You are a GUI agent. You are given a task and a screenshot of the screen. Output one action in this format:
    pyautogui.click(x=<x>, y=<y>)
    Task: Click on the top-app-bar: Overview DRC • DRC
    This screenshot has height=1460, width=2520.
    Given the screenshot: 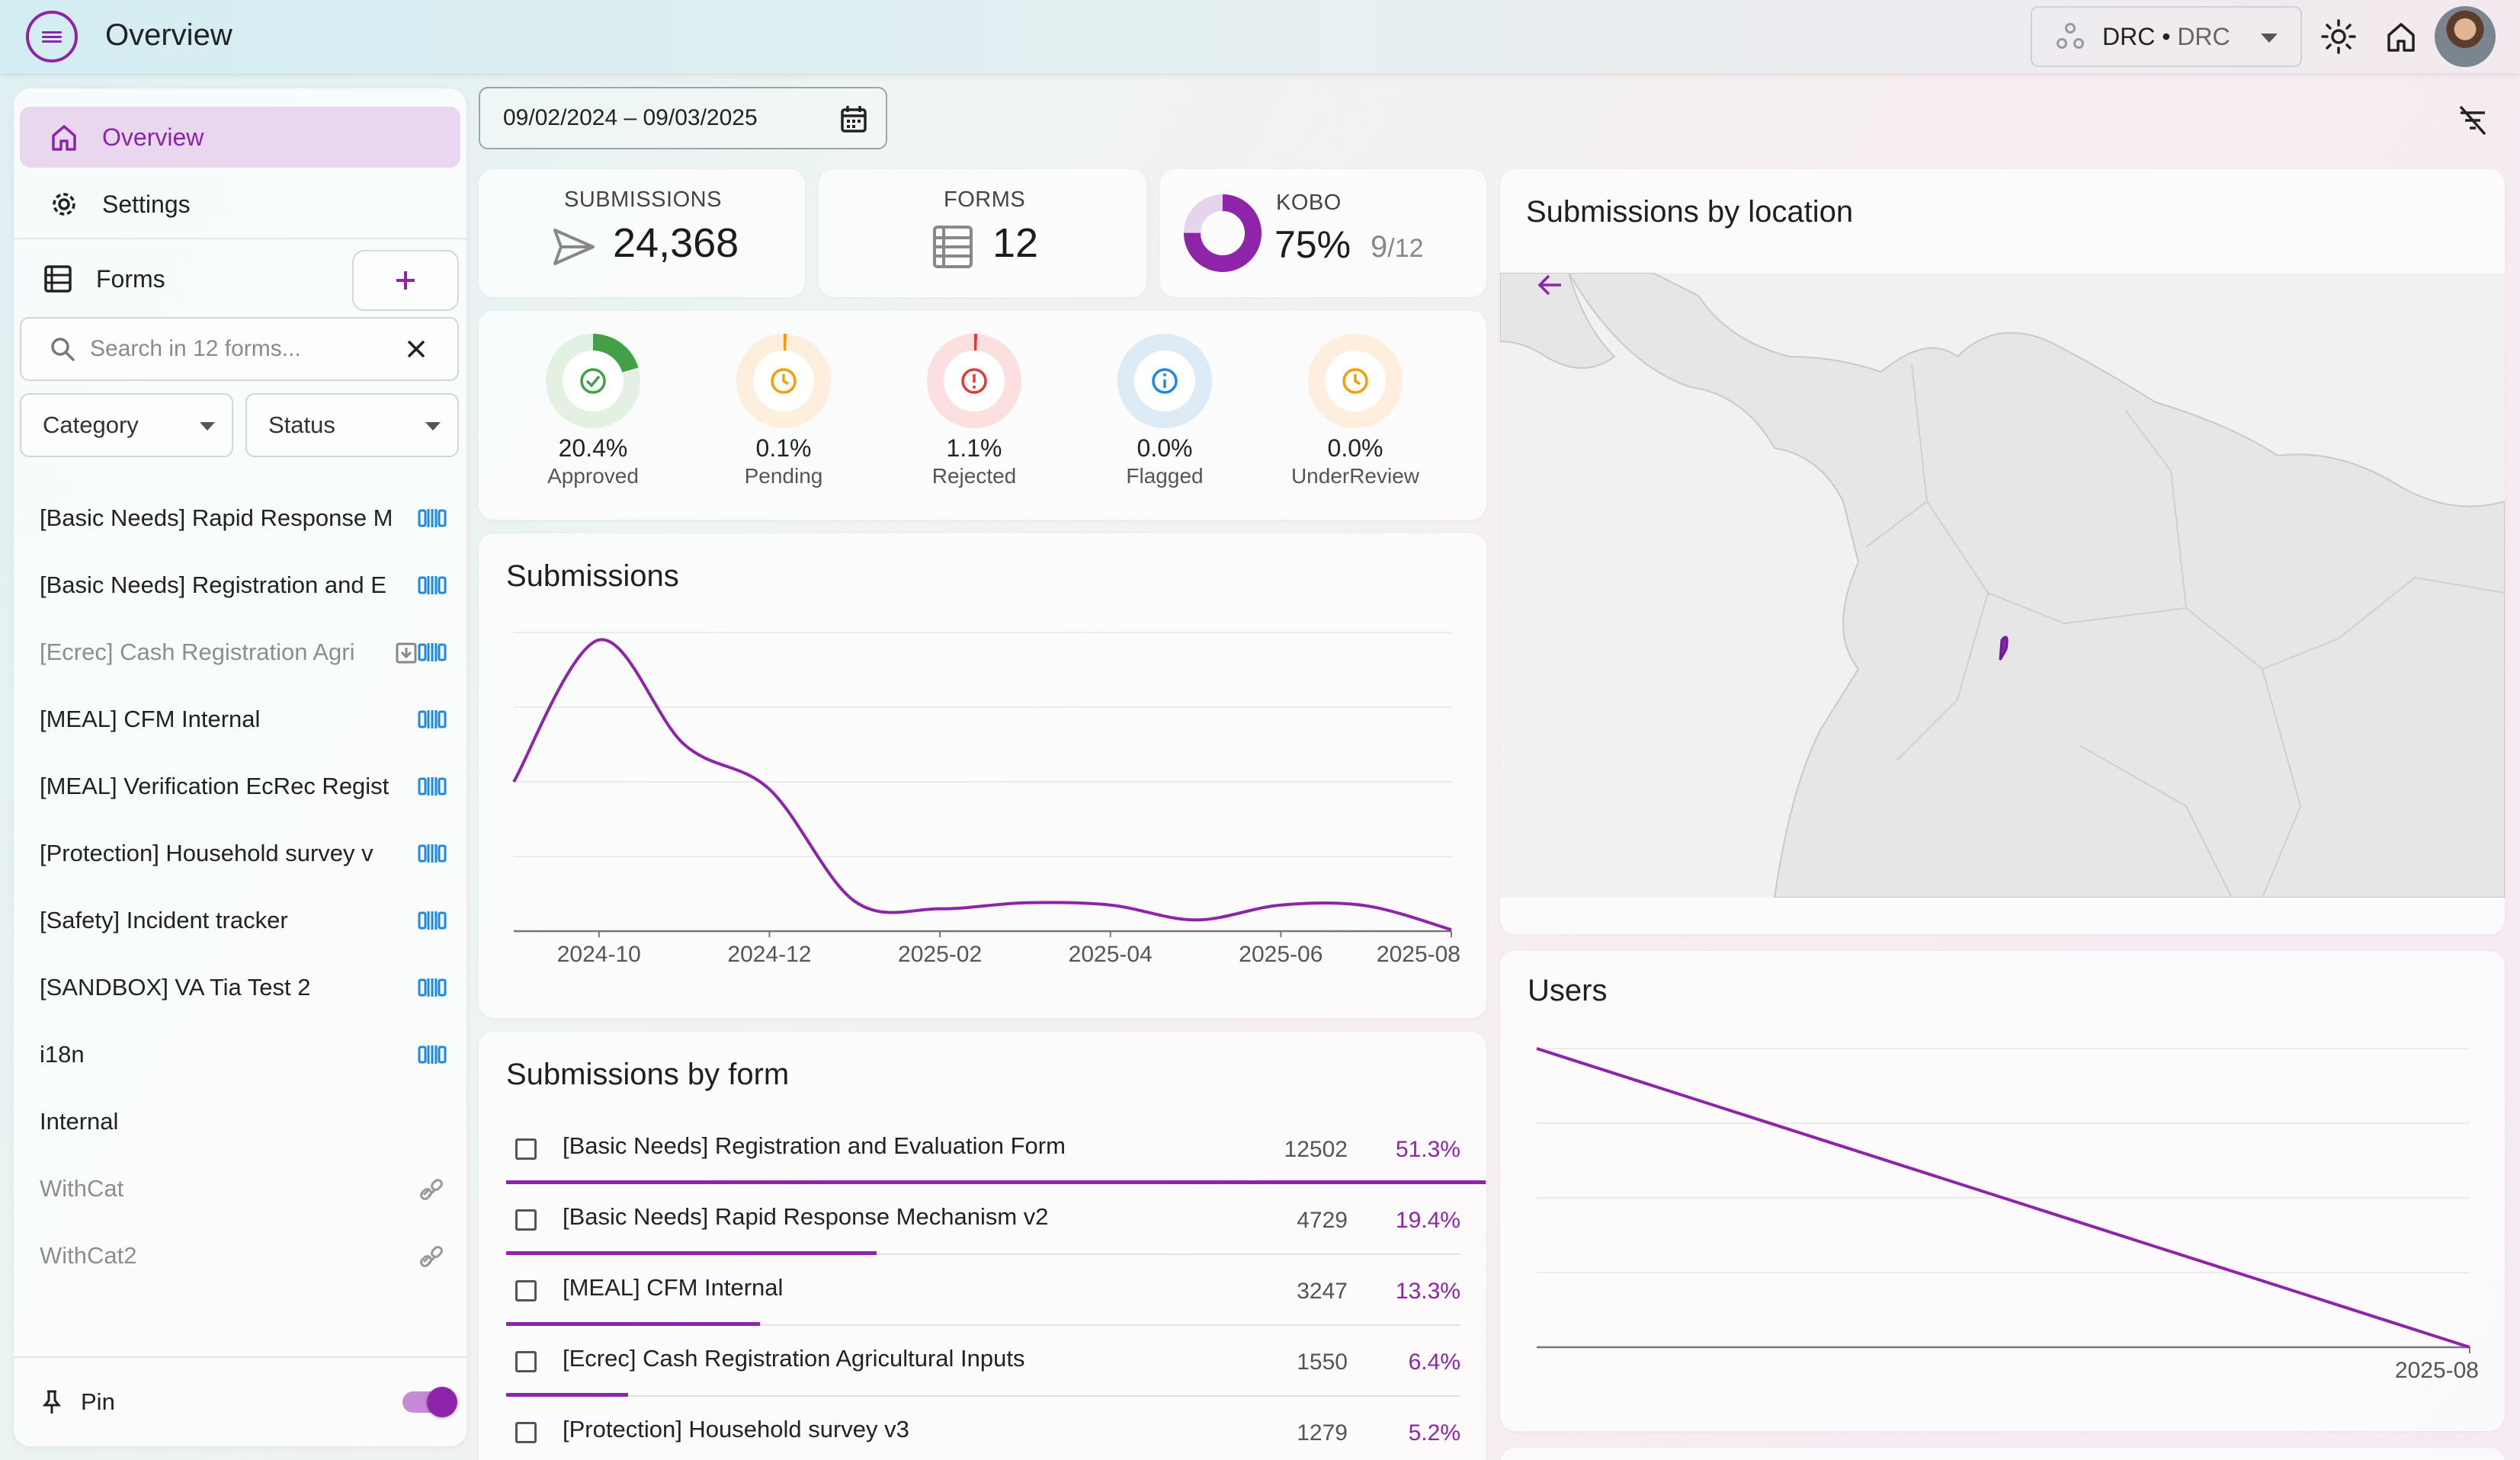 What is the action you would take?
    pyautogui.click(x=1260, y=36)
    